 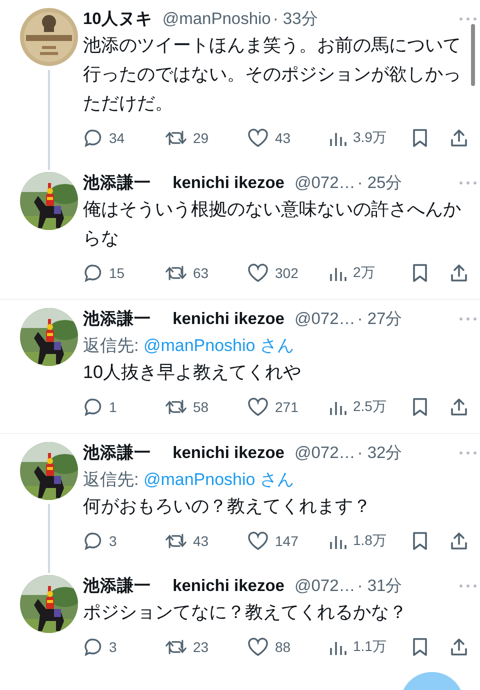 I want to click on user-handle: @manPnoshio, so click(x=216, y=19).